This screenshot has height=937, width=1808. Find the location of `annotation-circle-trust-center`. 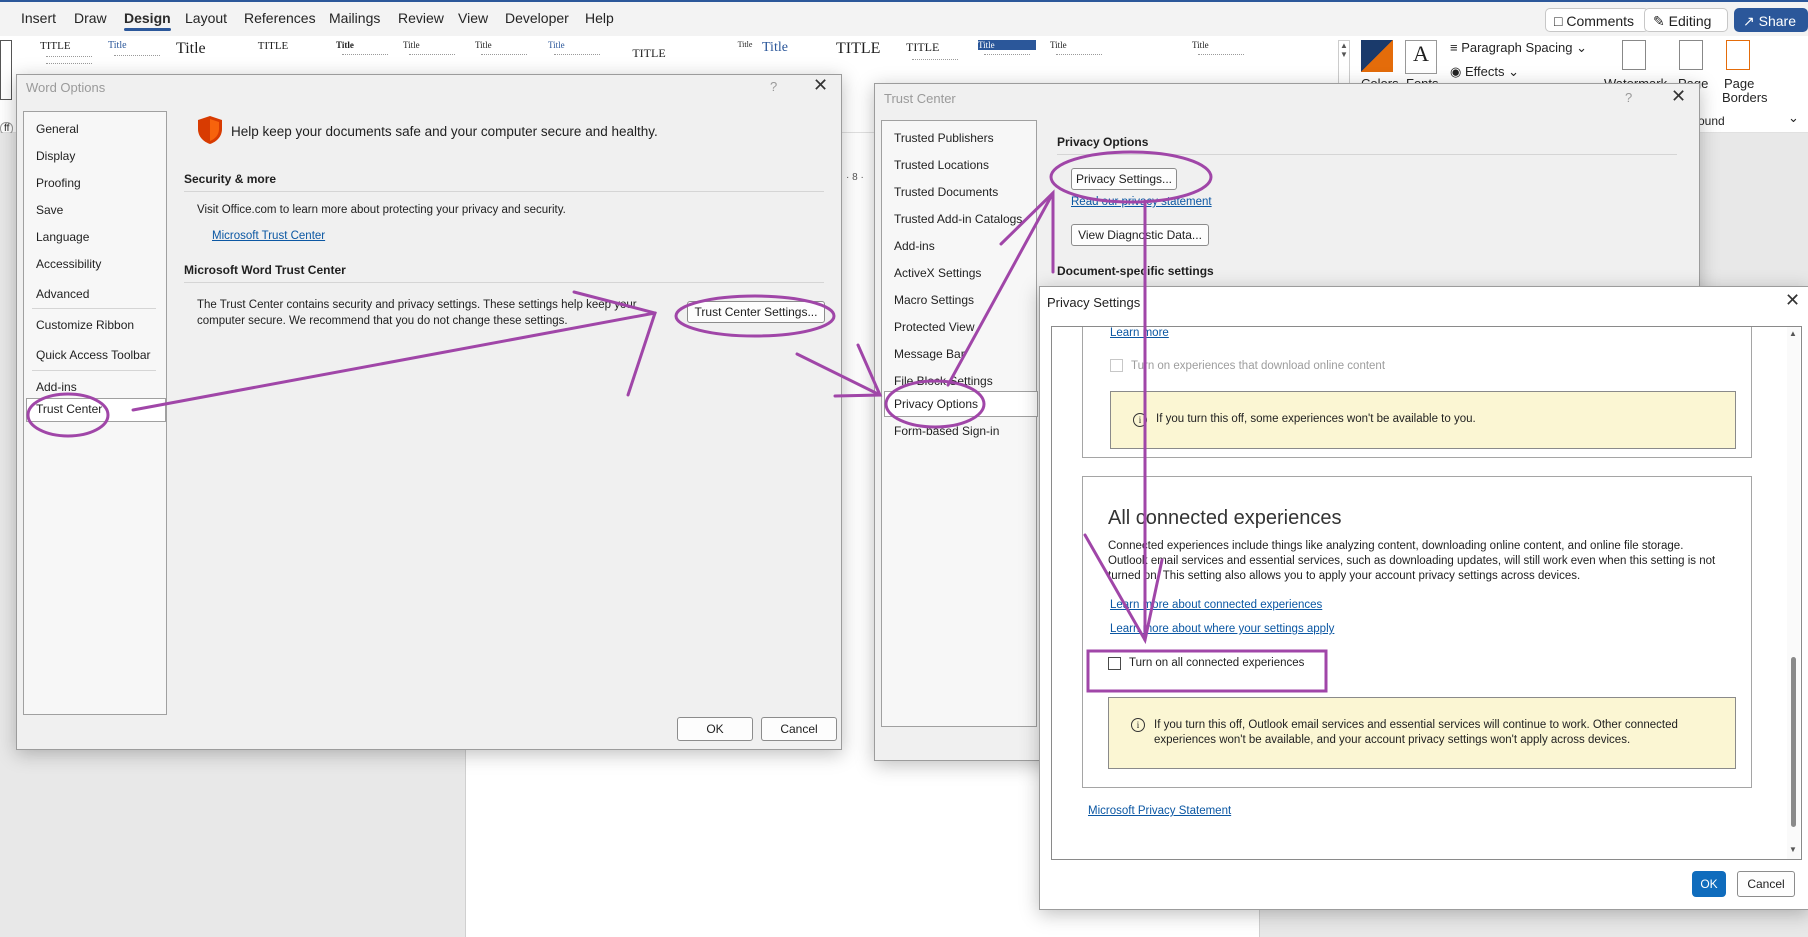

annotation-circle-trust-center is located at coordinates (68, 415).